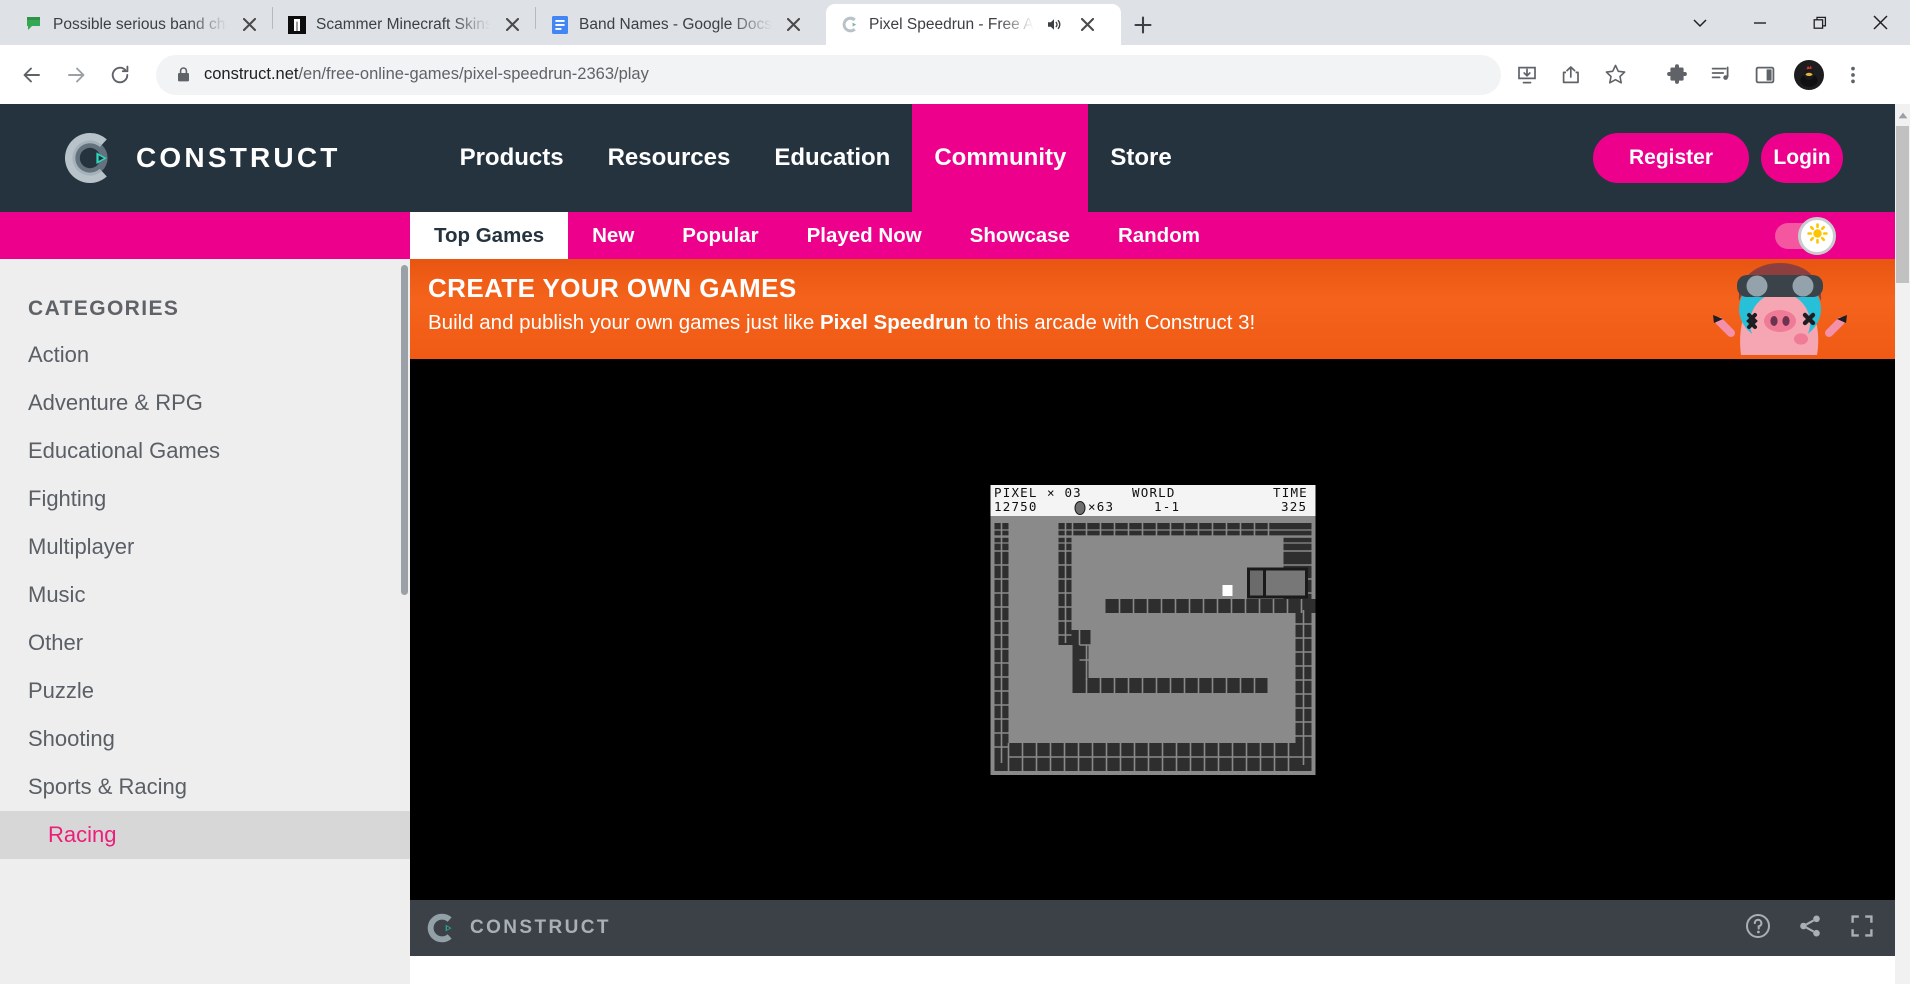 This screenshot has width=1910, height=984. Describe the element at coordinates (1760, 22) in the screenshot. I see `minimize-icon` at that location.